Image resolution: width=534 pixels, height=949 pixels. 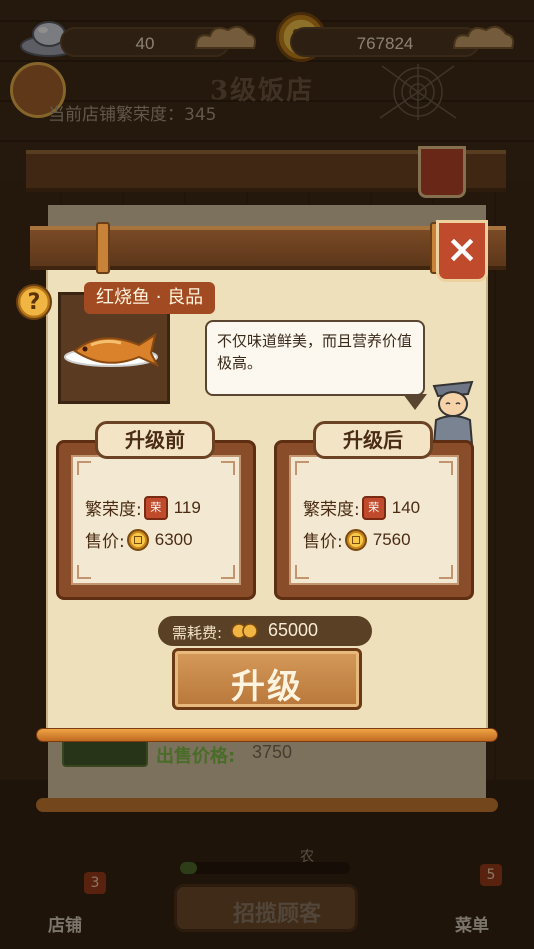 I want to click on dish-description: 不仅味道鲜美，而且营养价值极高。, so click(x=315, y=352).